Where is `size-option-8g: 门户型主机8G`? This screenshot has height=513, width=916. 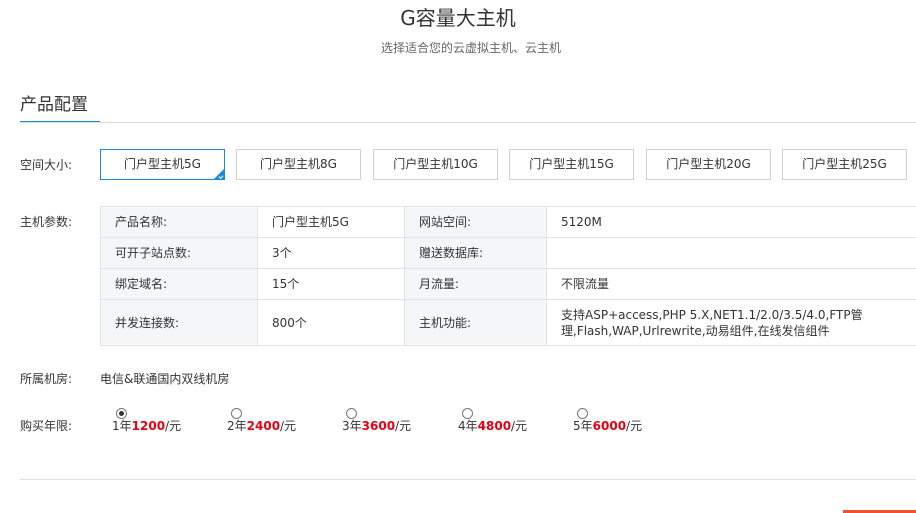
size-option-8g: 门户型主机8G is located at coordinates (298, 164).